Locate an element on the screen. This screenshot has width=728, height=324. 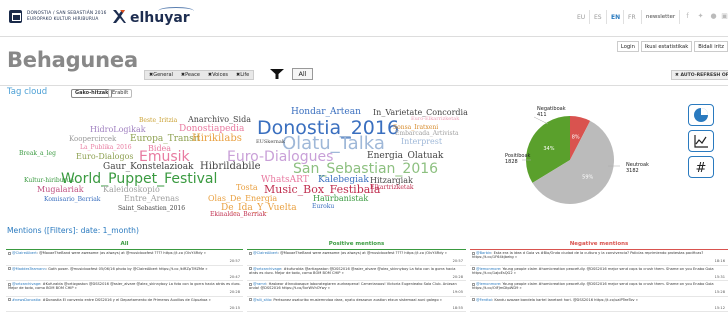
filter-voices: ✖Voices is located at coordinates (218, 75).